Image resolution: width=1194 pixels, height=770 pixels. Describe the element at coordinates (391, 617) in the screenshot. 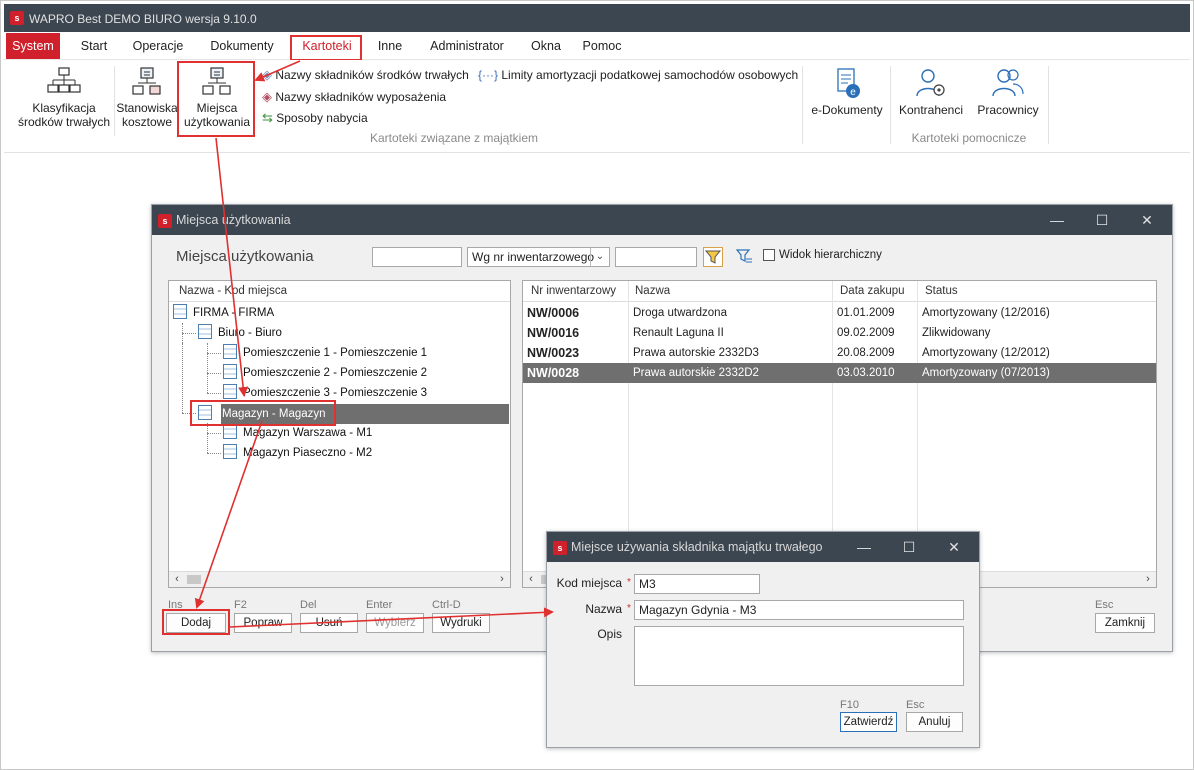

I see `arrow-dodaj-to-dialog` at that location.